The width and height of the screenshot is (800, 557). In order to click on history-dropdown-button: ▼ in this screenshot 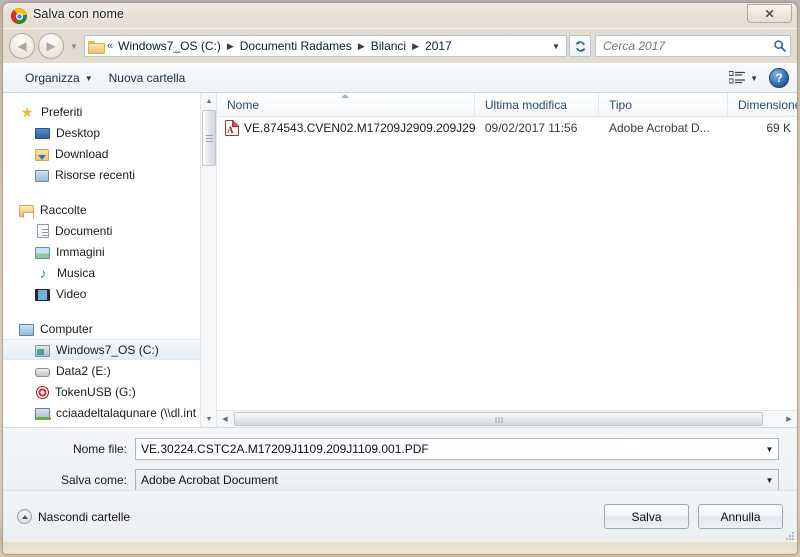, I will do `click(74, 46)`.